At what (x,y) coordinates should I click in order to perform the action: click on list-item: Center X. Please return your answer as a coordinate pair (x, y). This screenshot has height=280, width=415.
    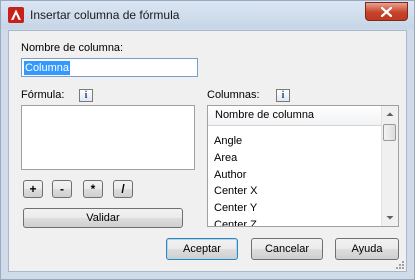
    Looking at the image, I should click on (235, 191).